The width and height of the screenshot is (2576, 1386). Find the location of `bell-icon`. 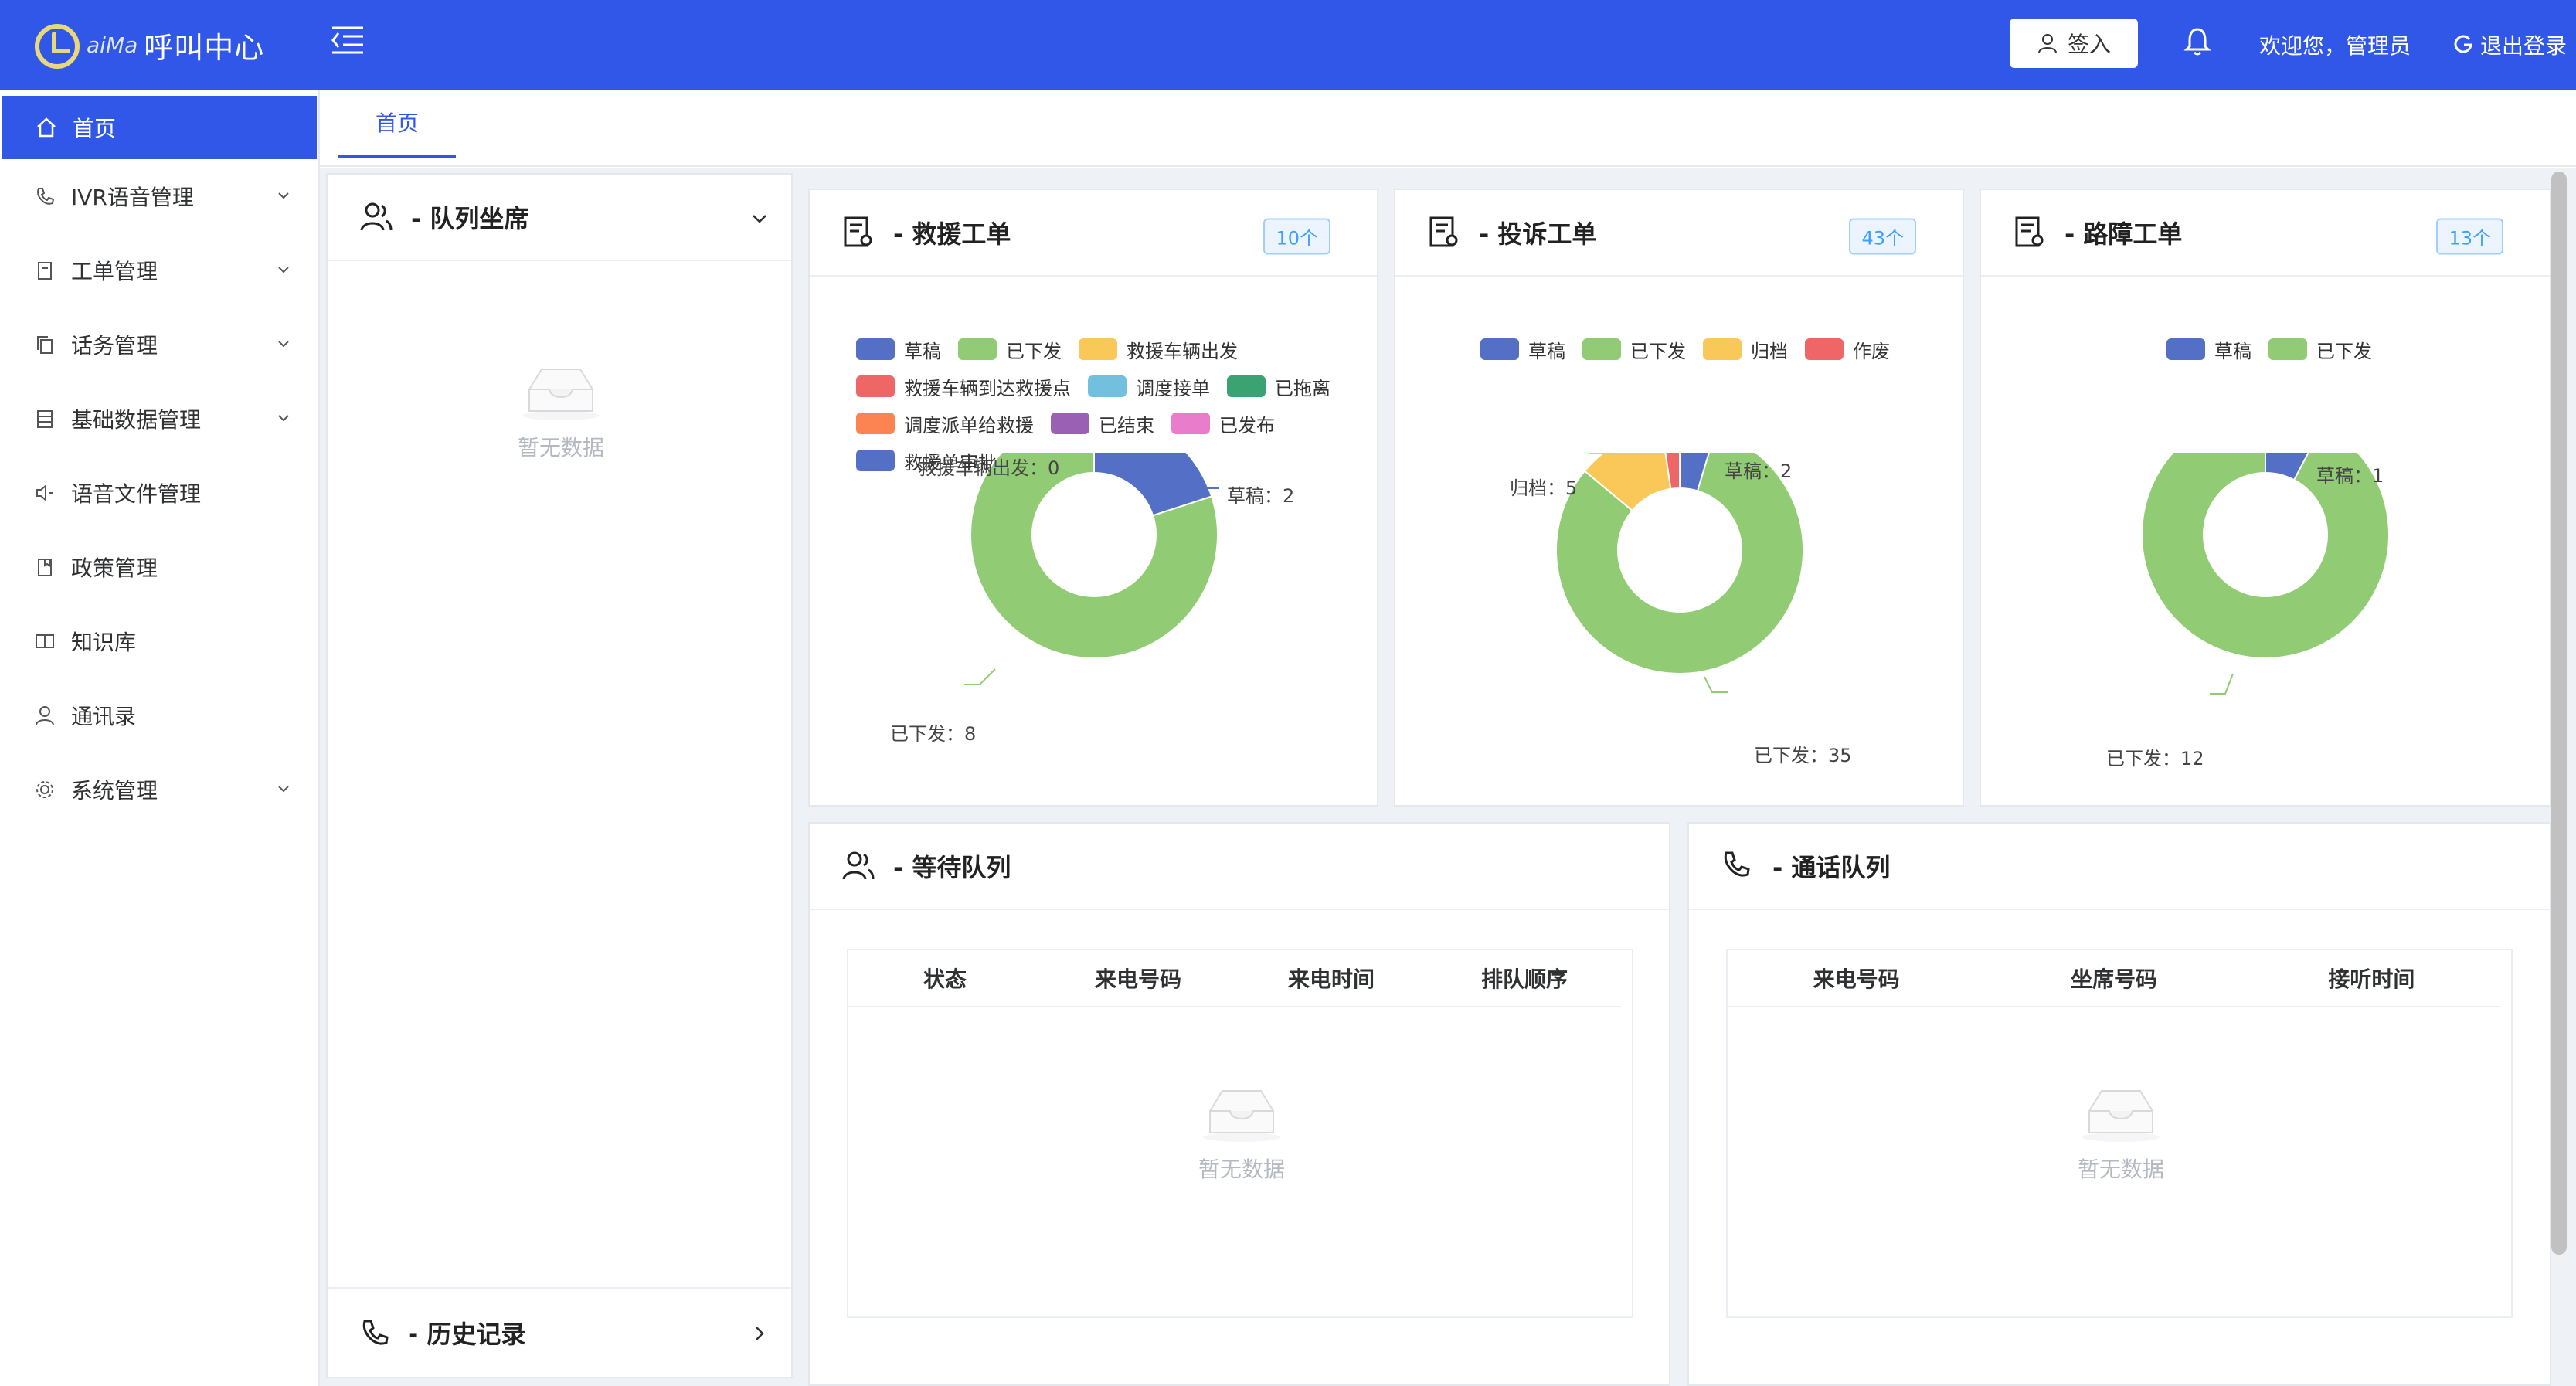

bell-icon is located at coordinates (2197, 42).